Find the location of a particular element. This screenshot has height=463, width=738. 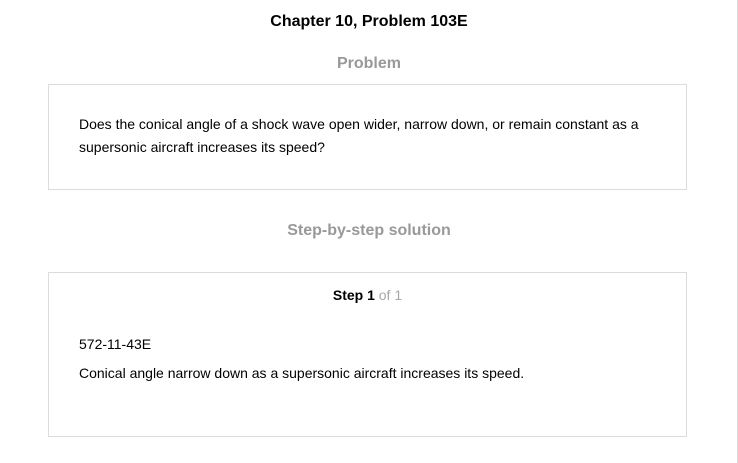

solution-heading: Step-by-step solution is located at coordinates (369, 230).